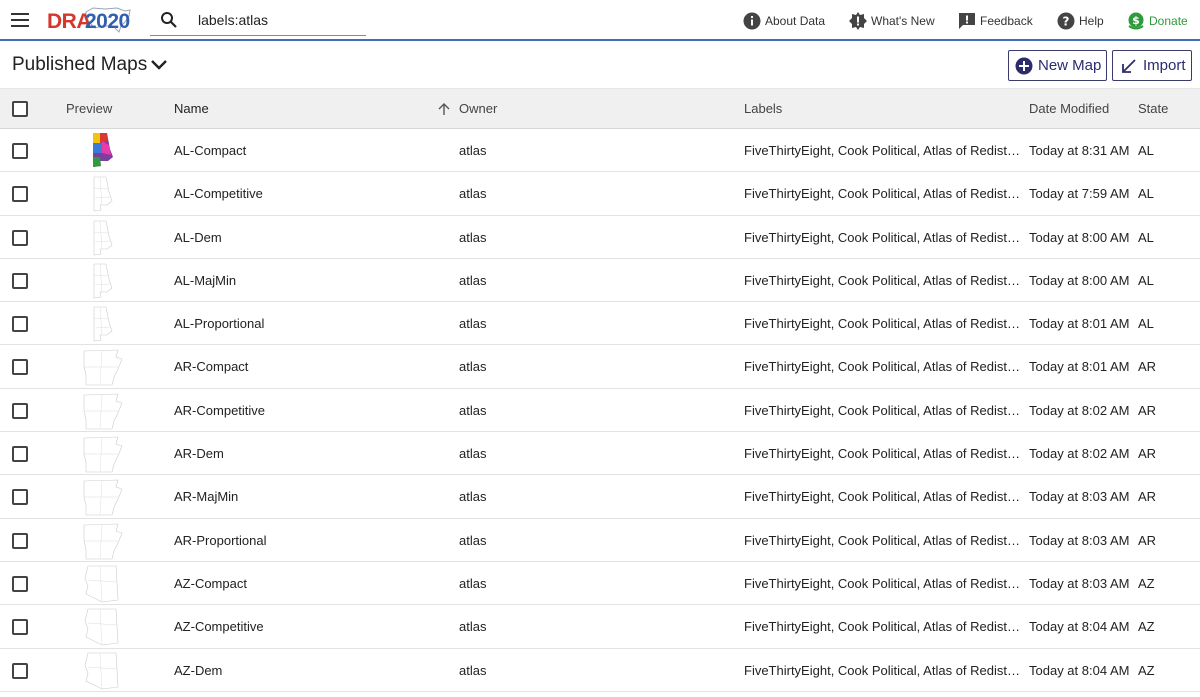  What do you see at coordinates (20, 20) in the screenshot?
I see `menu-icon` at bounding box center [20, 20].